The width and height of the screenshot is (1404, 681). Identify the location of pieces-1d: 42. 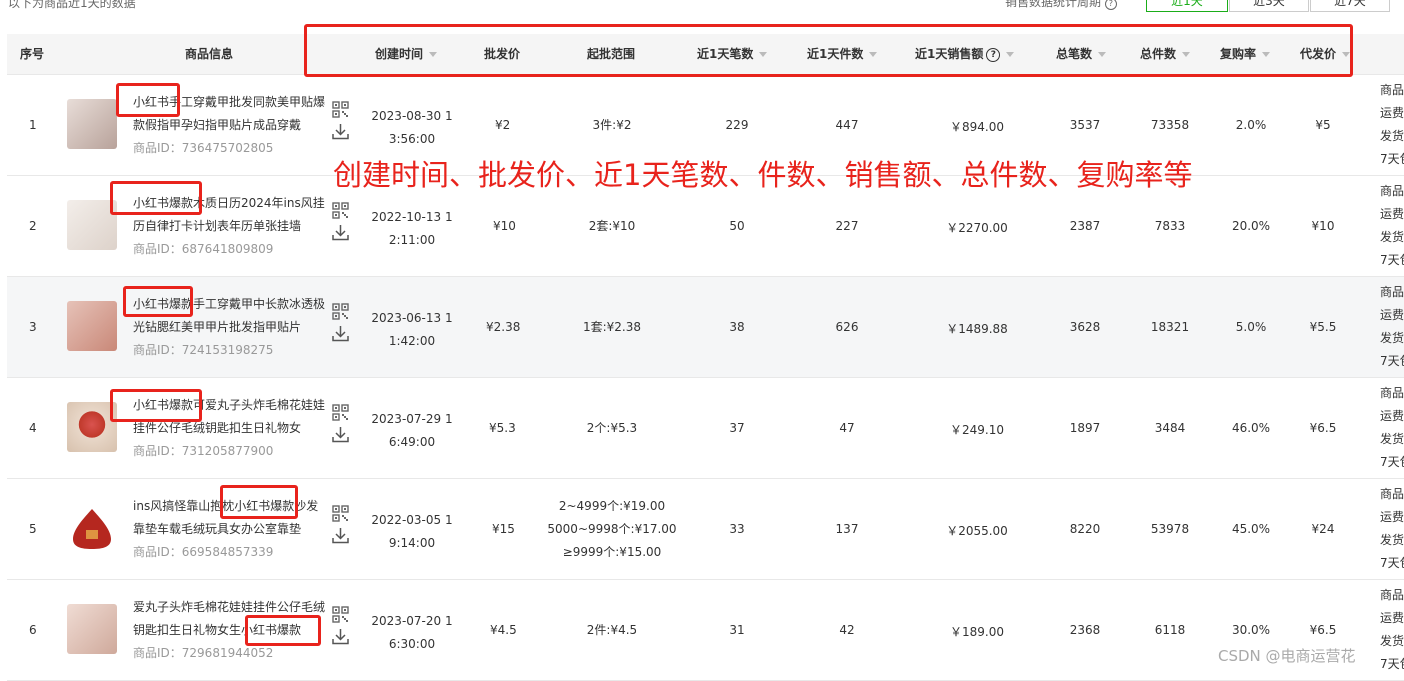
(847, 630).